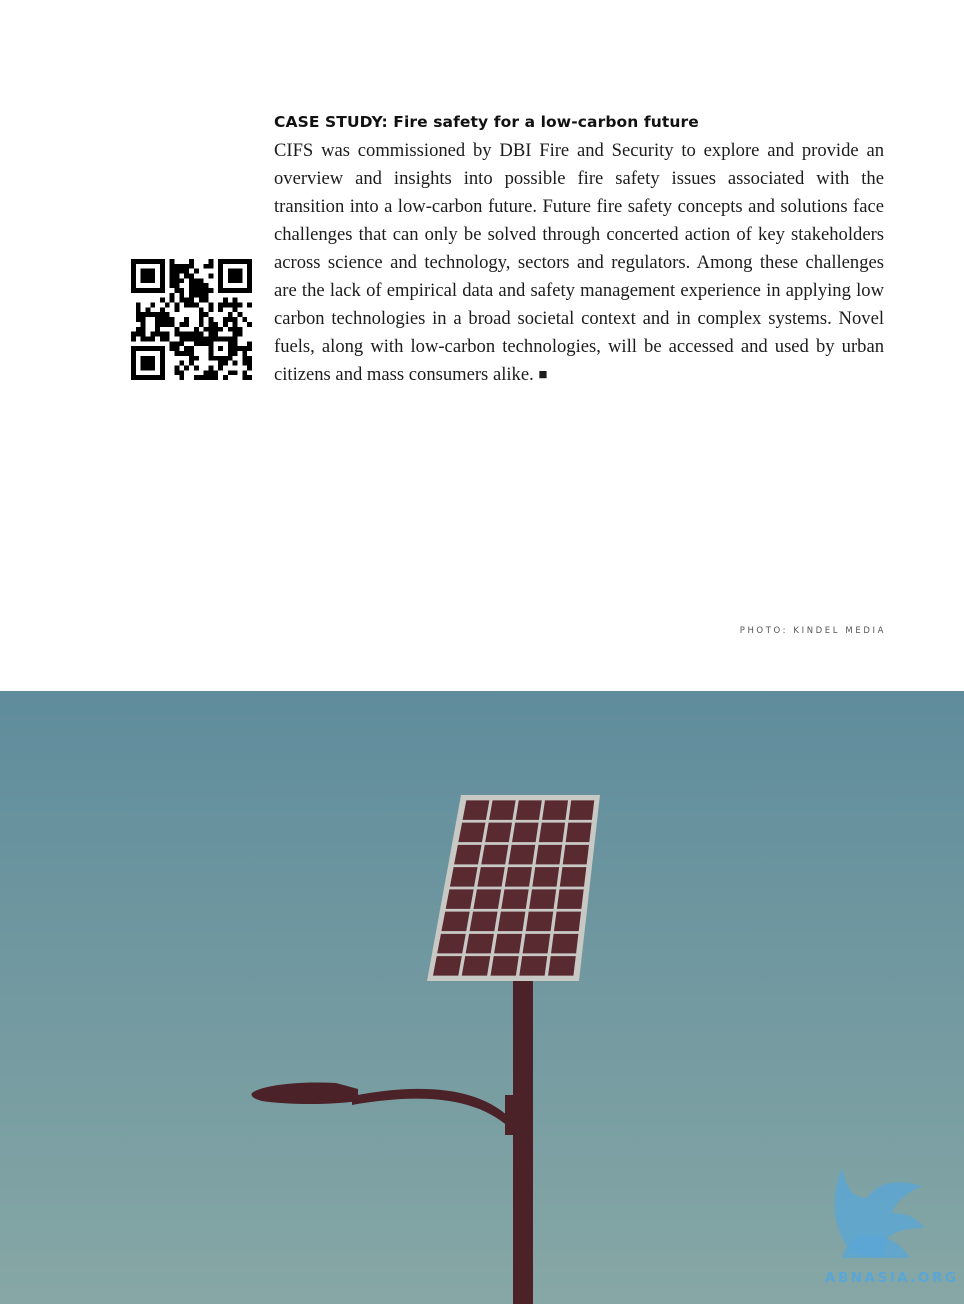  Describe the element at coordinates (523, 1142) in the screenshot. I see `pole` at that location.